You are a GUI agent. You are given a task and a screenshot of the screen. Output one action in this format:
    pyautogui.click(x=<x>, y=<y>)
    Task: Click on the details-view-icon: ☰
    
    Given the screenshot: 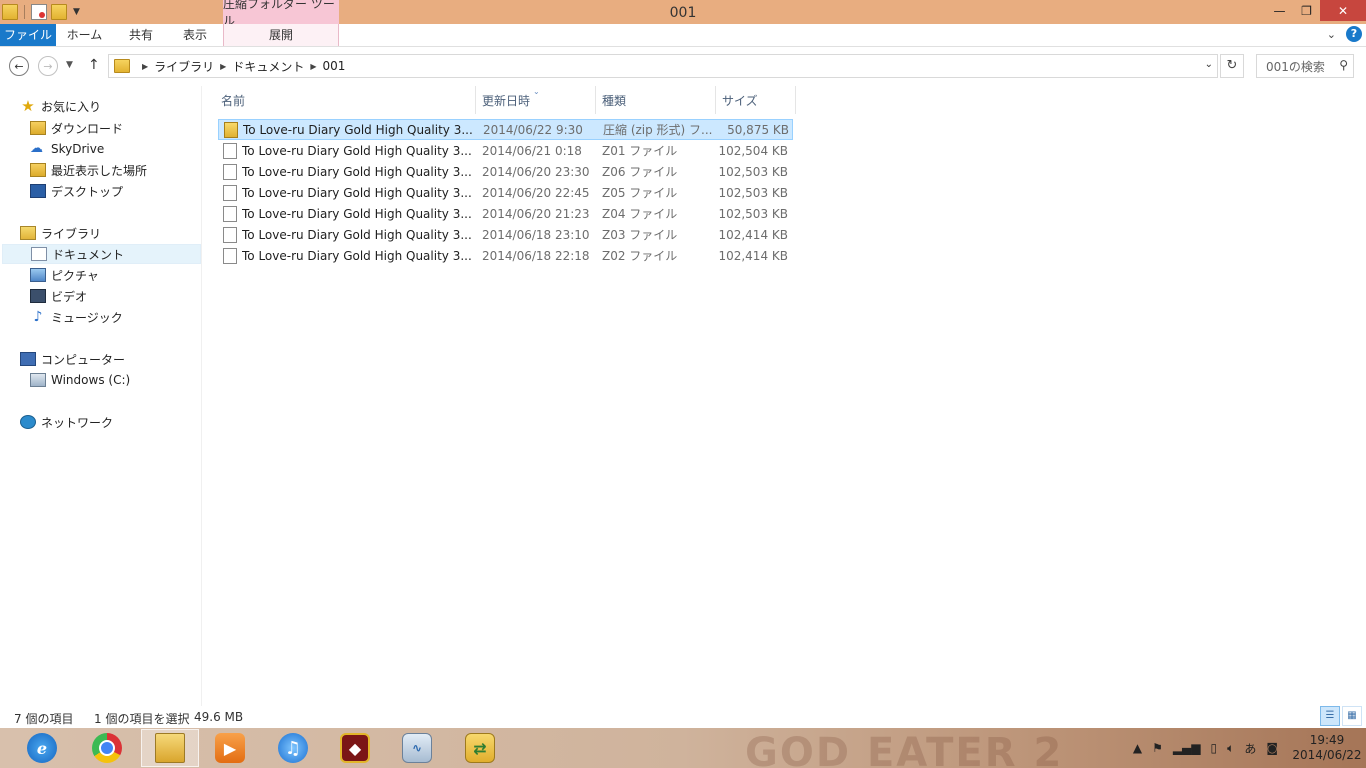 What is the action you would take?
    pyautogui.click(x=1330, y=716)
    